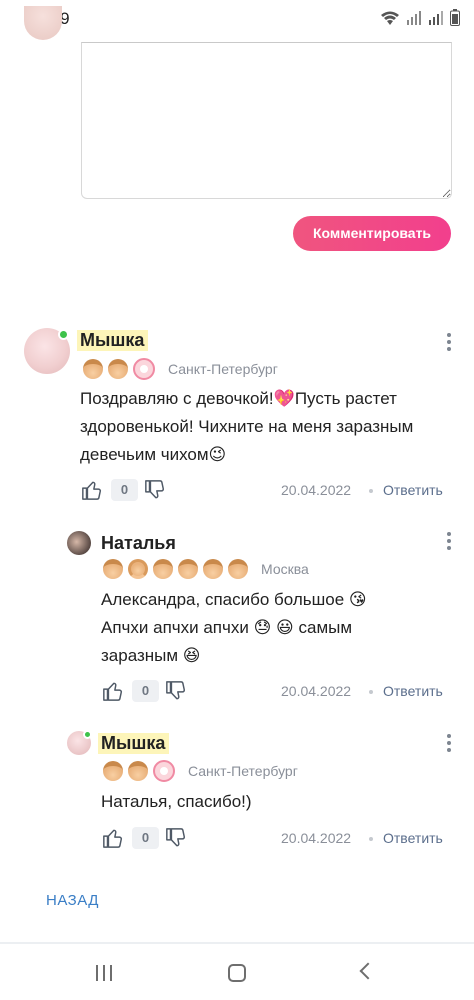 The width and height of the screenshot is (474, 1000). I want to click on submit-comment-button: Комментировать, so click(372, 233).